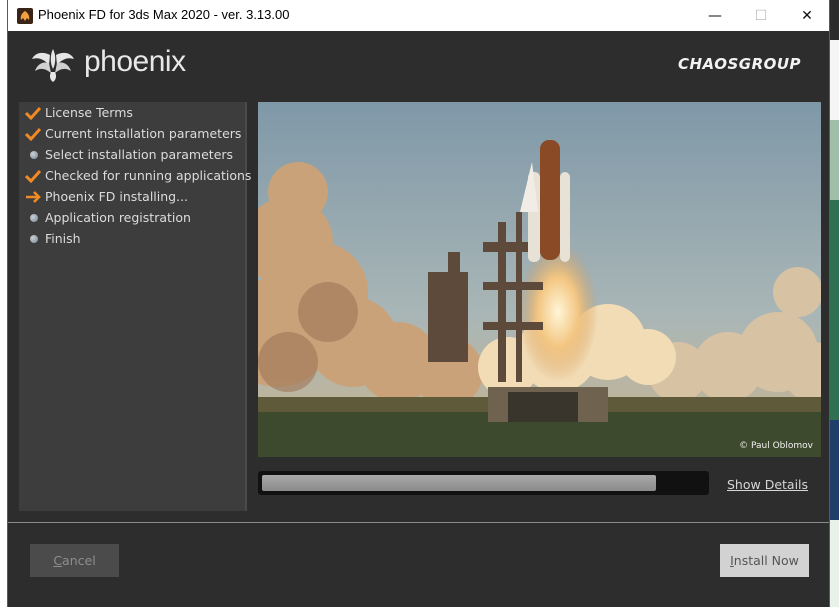 The height and width of the screenshot is (607, 839). I want to click on phoenix-logo-text: phoenix, so click(135, 61).